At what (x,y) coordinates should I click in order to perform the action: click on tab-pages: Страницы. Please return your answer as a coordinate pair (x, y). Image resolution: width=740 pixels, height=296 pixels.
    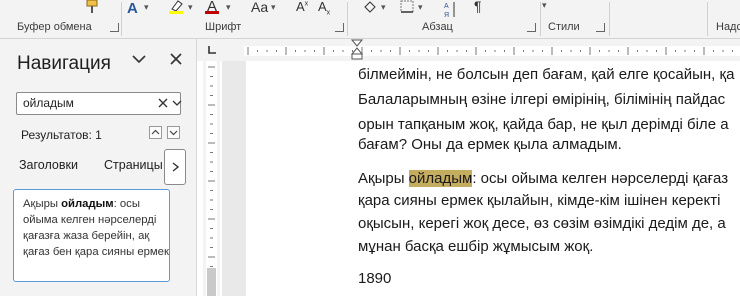
    Looking at the image, I should click on (133, 165).